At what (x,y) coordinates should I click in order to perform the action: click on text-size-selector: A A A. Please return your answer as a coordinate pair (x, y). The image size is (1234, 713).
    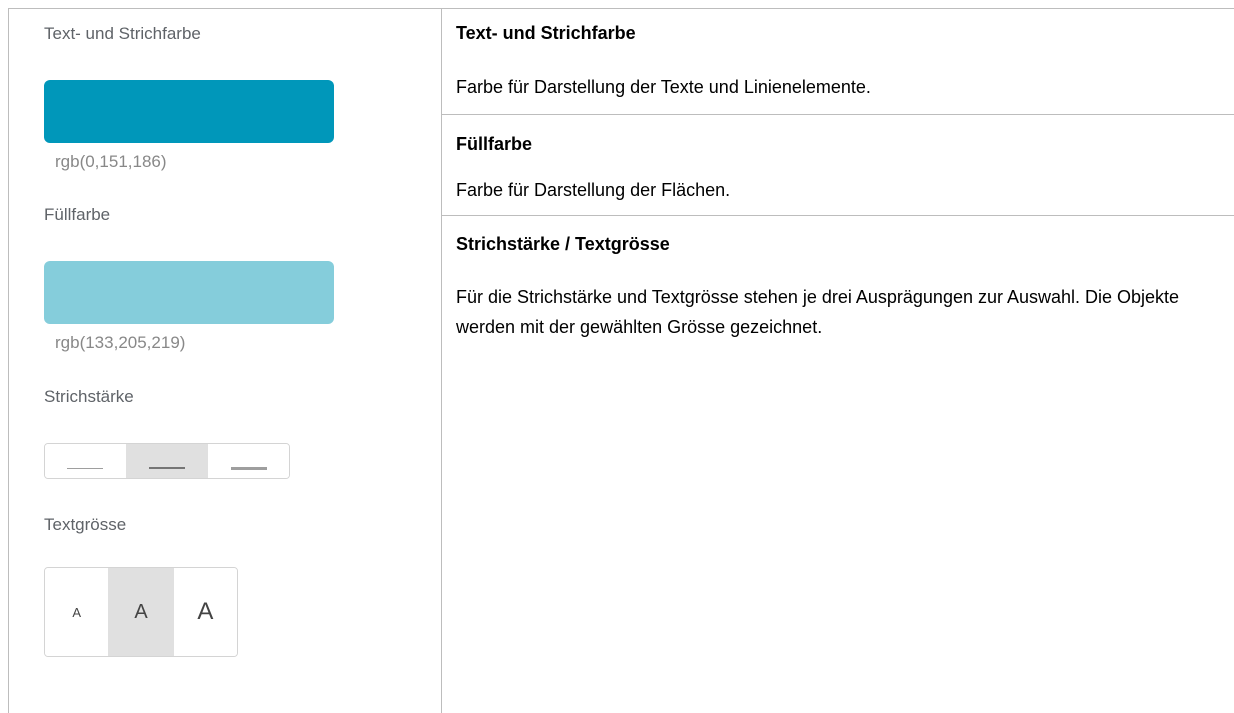
    Looking at the image, I should click on (141, 612).